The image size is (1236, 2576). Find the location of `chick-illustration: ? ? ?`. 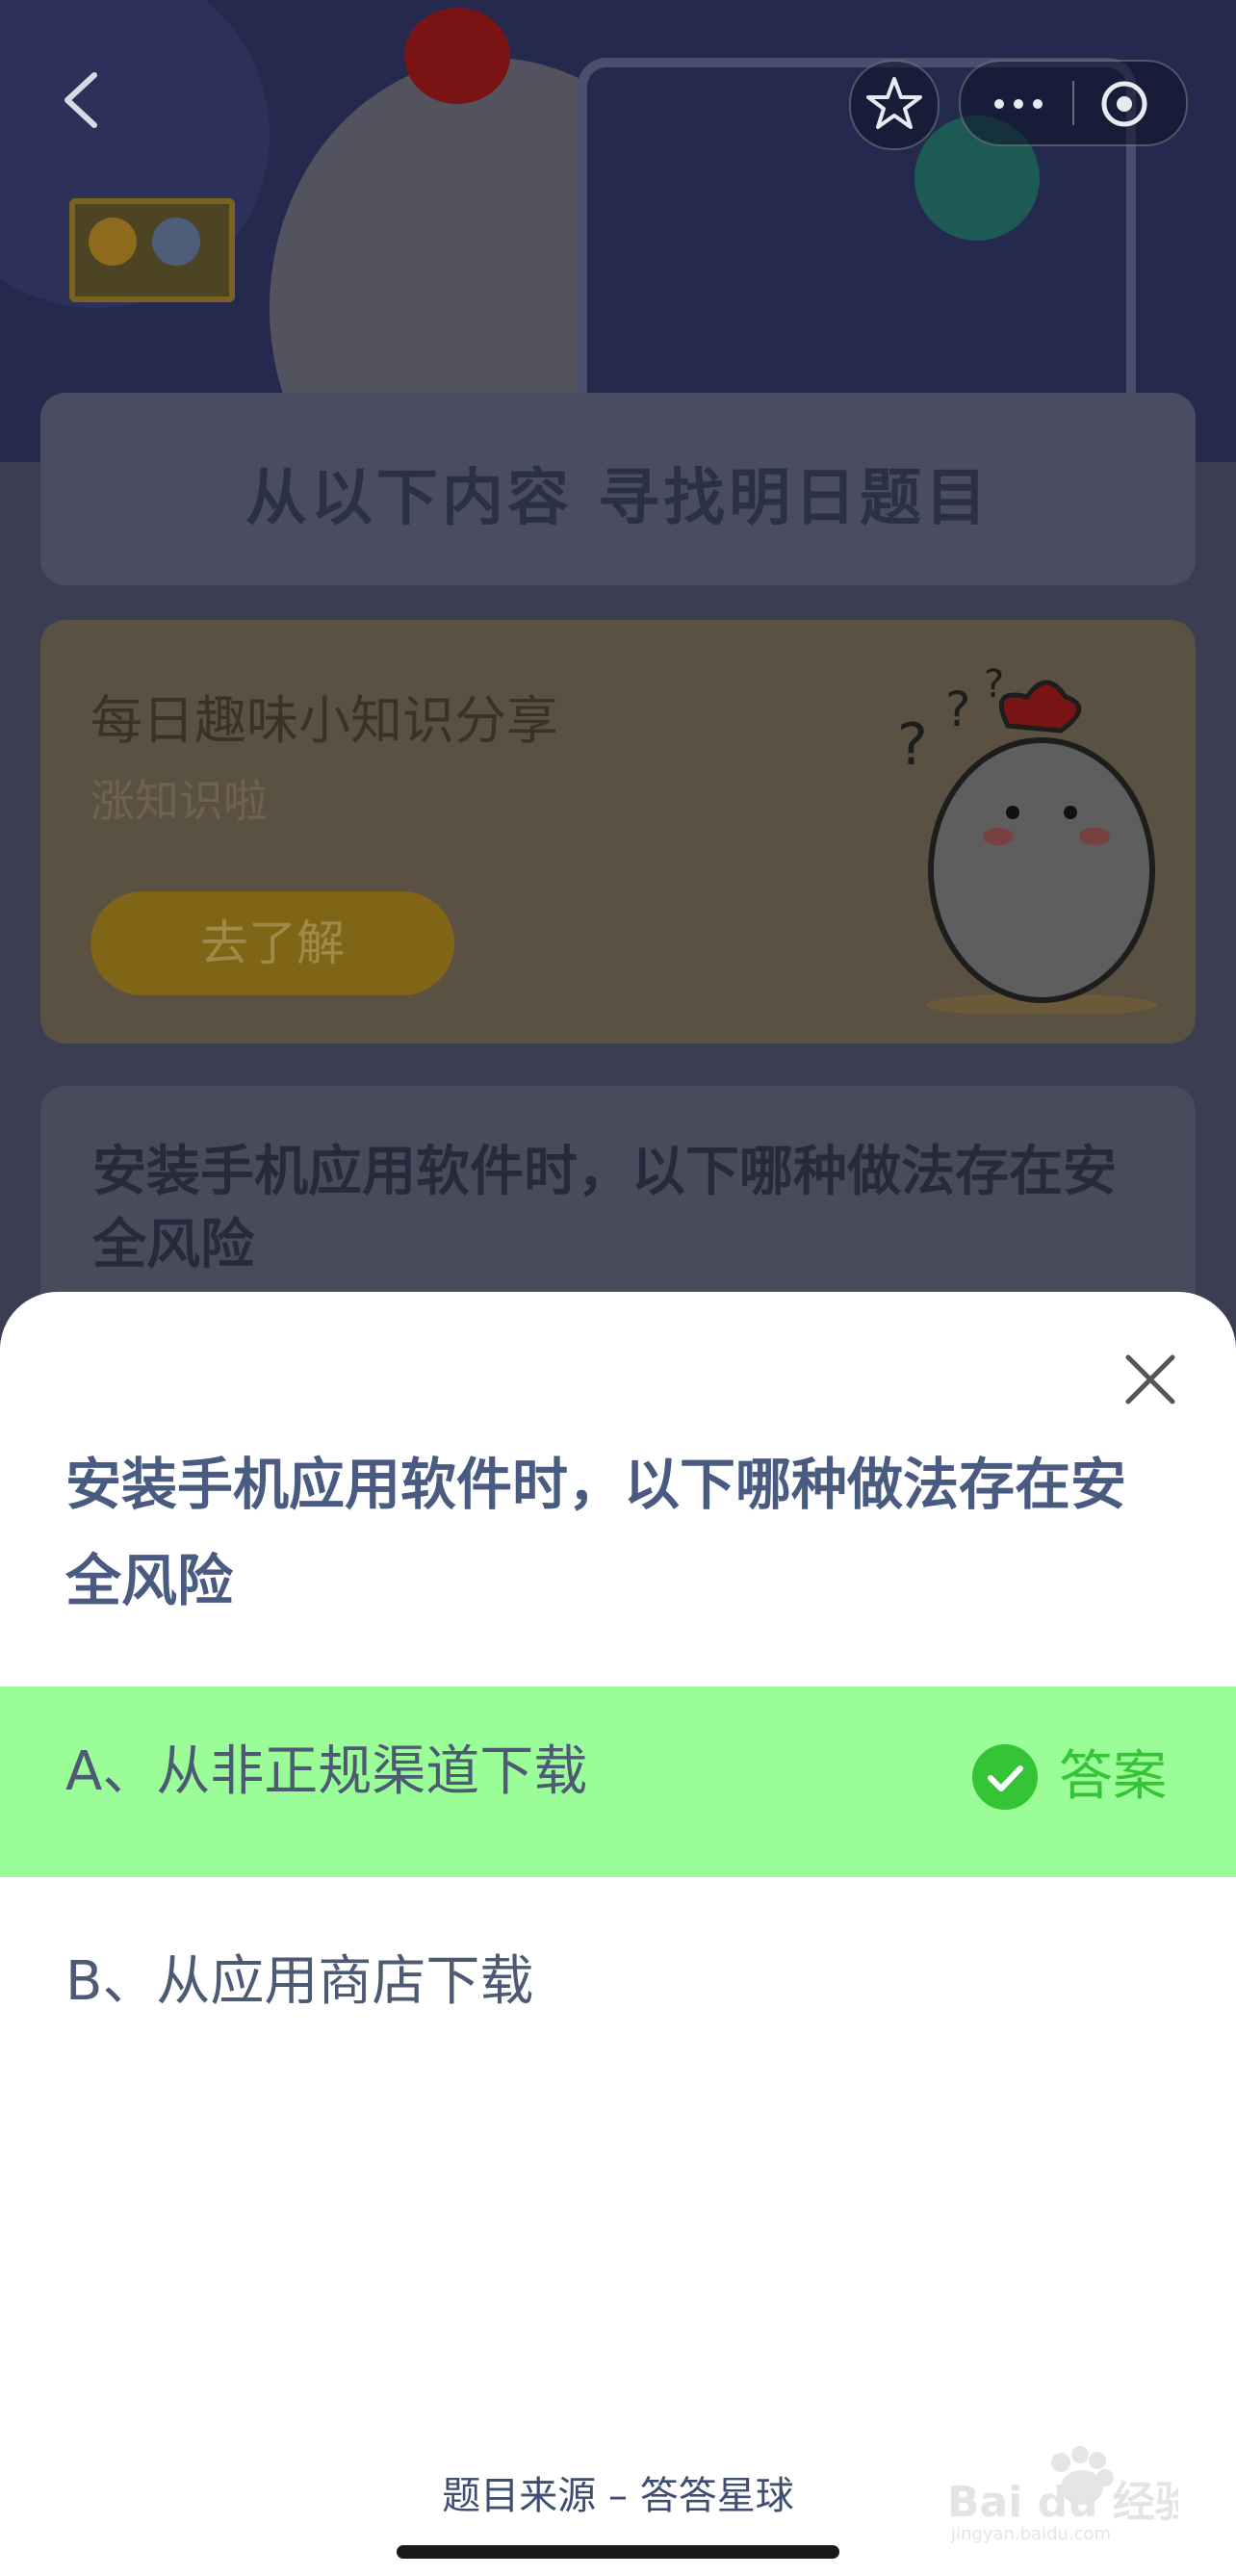

chick-illustration: ? ? ? is located at coordinates (1027, 841).